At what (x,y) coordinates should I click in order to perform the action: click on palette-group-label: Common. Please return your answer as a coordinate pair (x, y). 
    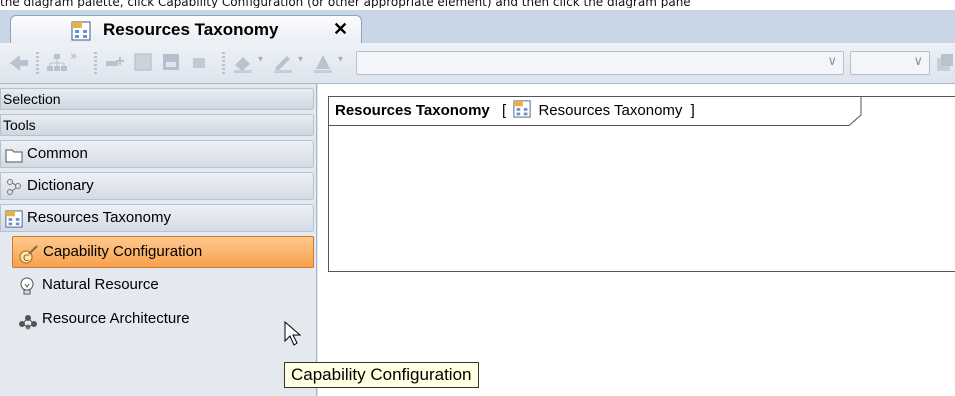
    Looking at the image, I should click on (57, 153).